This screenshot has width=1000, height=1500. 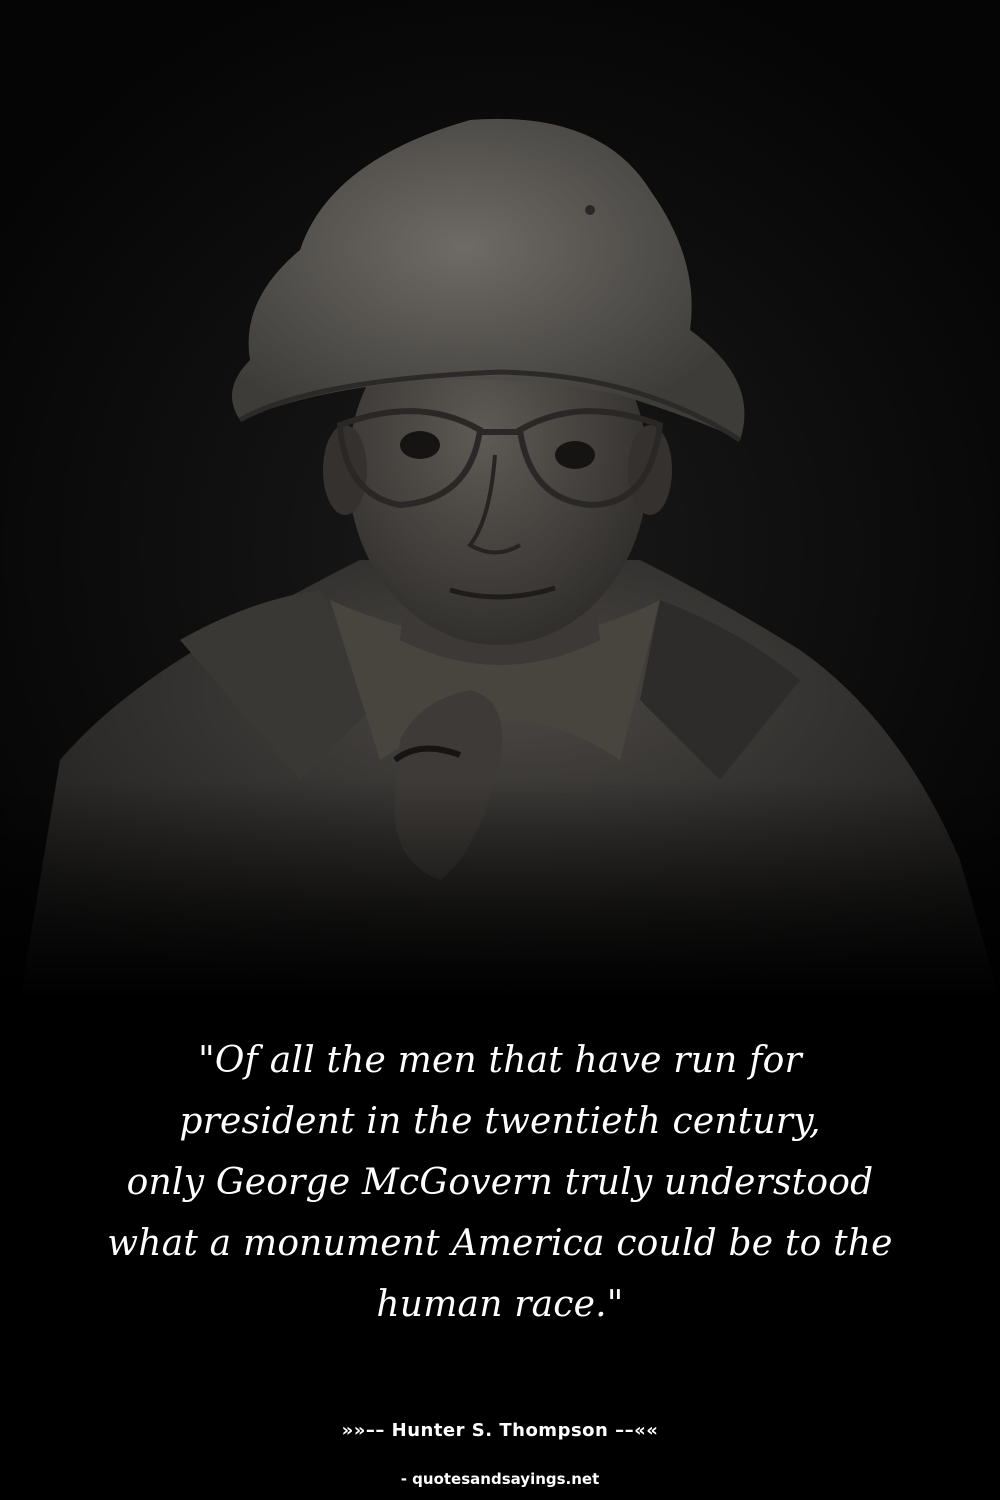 I want to click on quote-line: "Of all the men that have run for, so click(x=500, y=1060).